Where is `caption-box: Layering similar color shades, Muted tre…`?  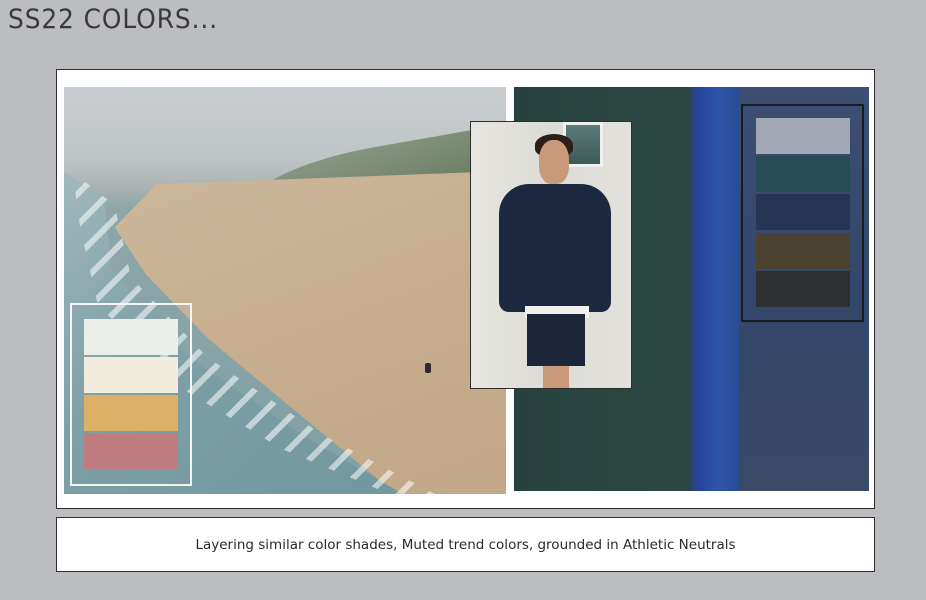
caption-box: Layering similar color shades, Muted tre… is located at coordinates (465, 544).